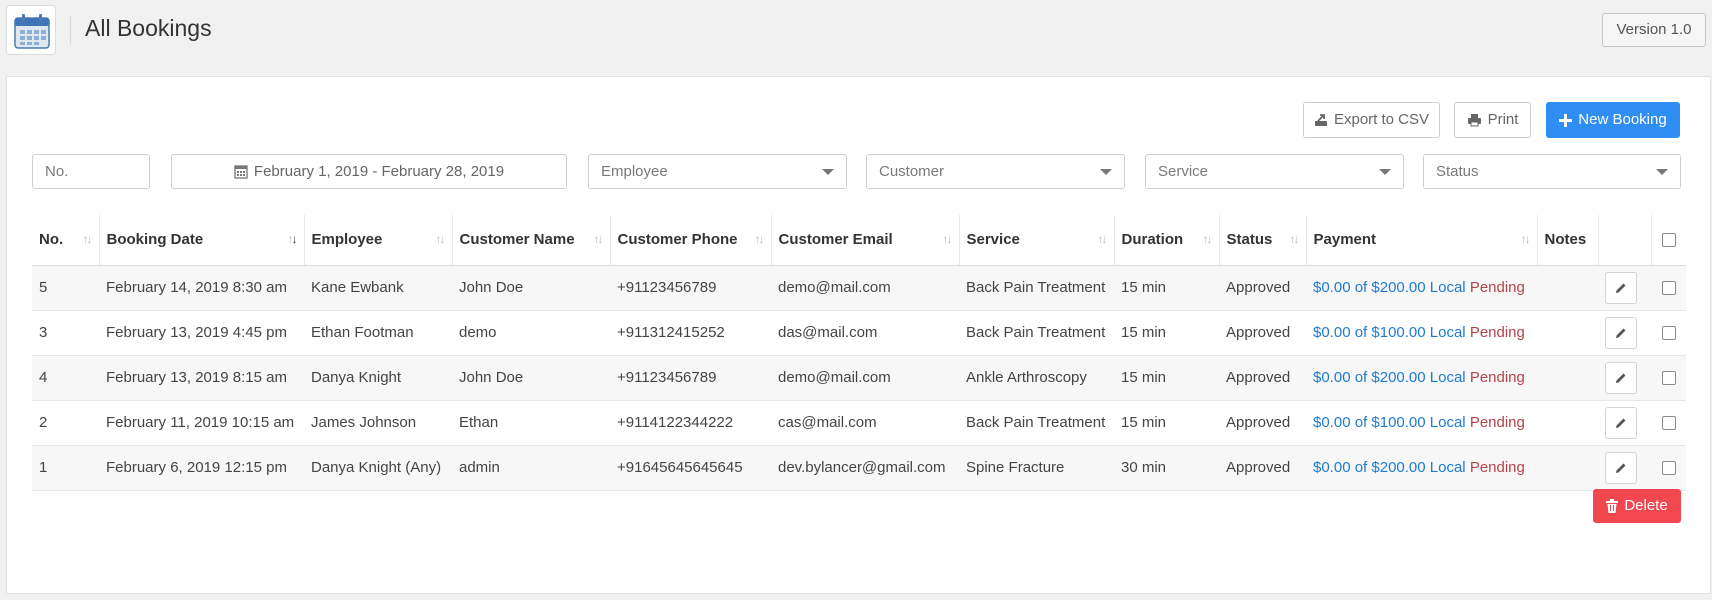  I want to click on column-header-no: No. ↑↓, so click(66, 240).